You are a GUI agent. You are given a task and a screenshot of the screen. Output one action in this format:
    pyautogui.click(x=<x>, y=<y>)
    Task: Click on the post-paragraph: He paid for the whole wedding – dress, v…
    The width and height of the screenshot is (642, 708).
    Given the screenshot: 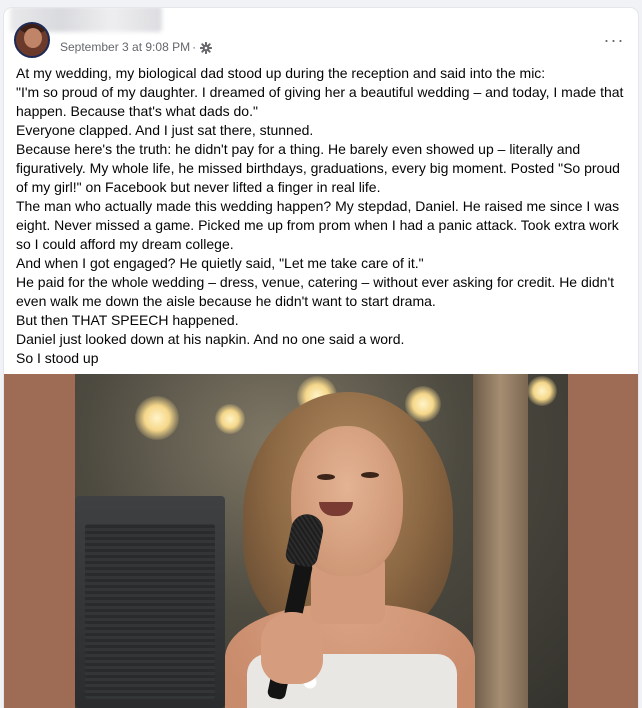 What is the action you would take?
    pyautogui.click(x=315, y=291)
    